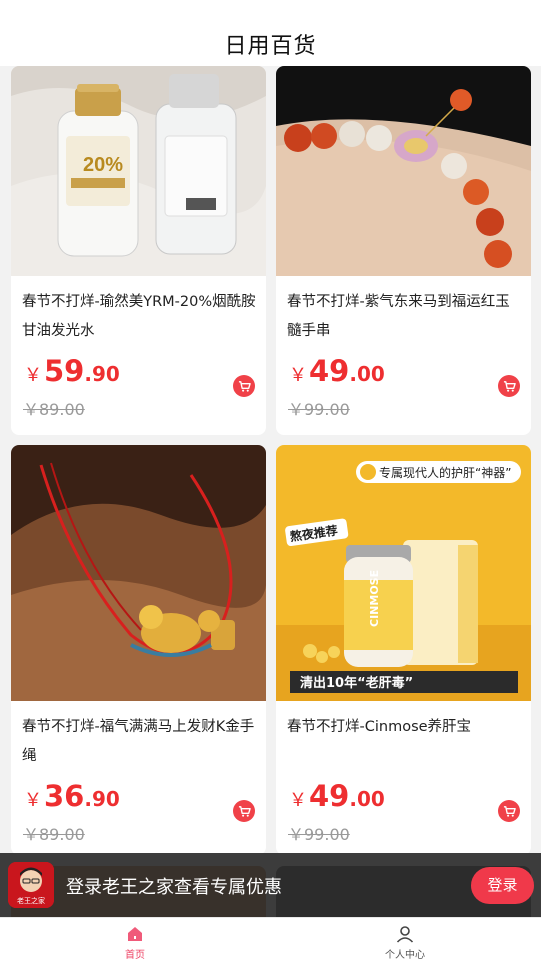 This screenshot has width=541, height=963. Describe the element at coordinates (138, 573) in the screenshot. I see `red-string-gold-horse-photo` at that location.